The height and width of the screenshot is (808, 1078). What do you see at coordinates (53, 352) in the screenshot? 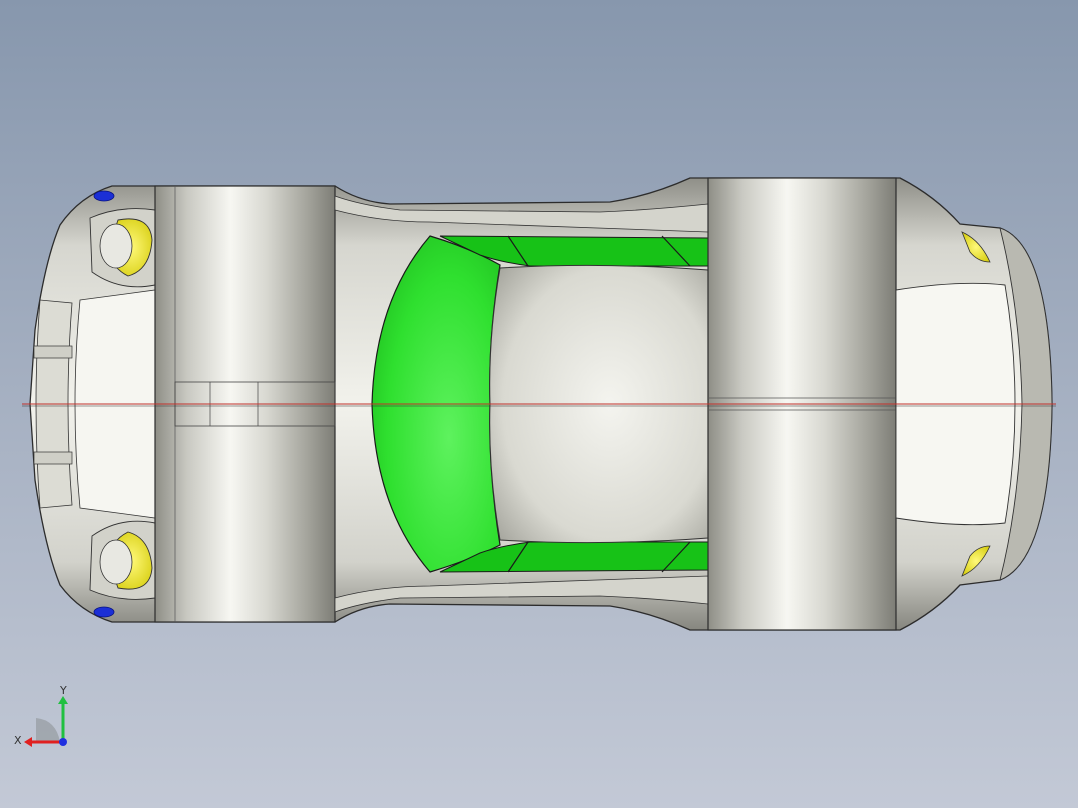
I see `grille-slot-top` at bounding box center [53, 352].